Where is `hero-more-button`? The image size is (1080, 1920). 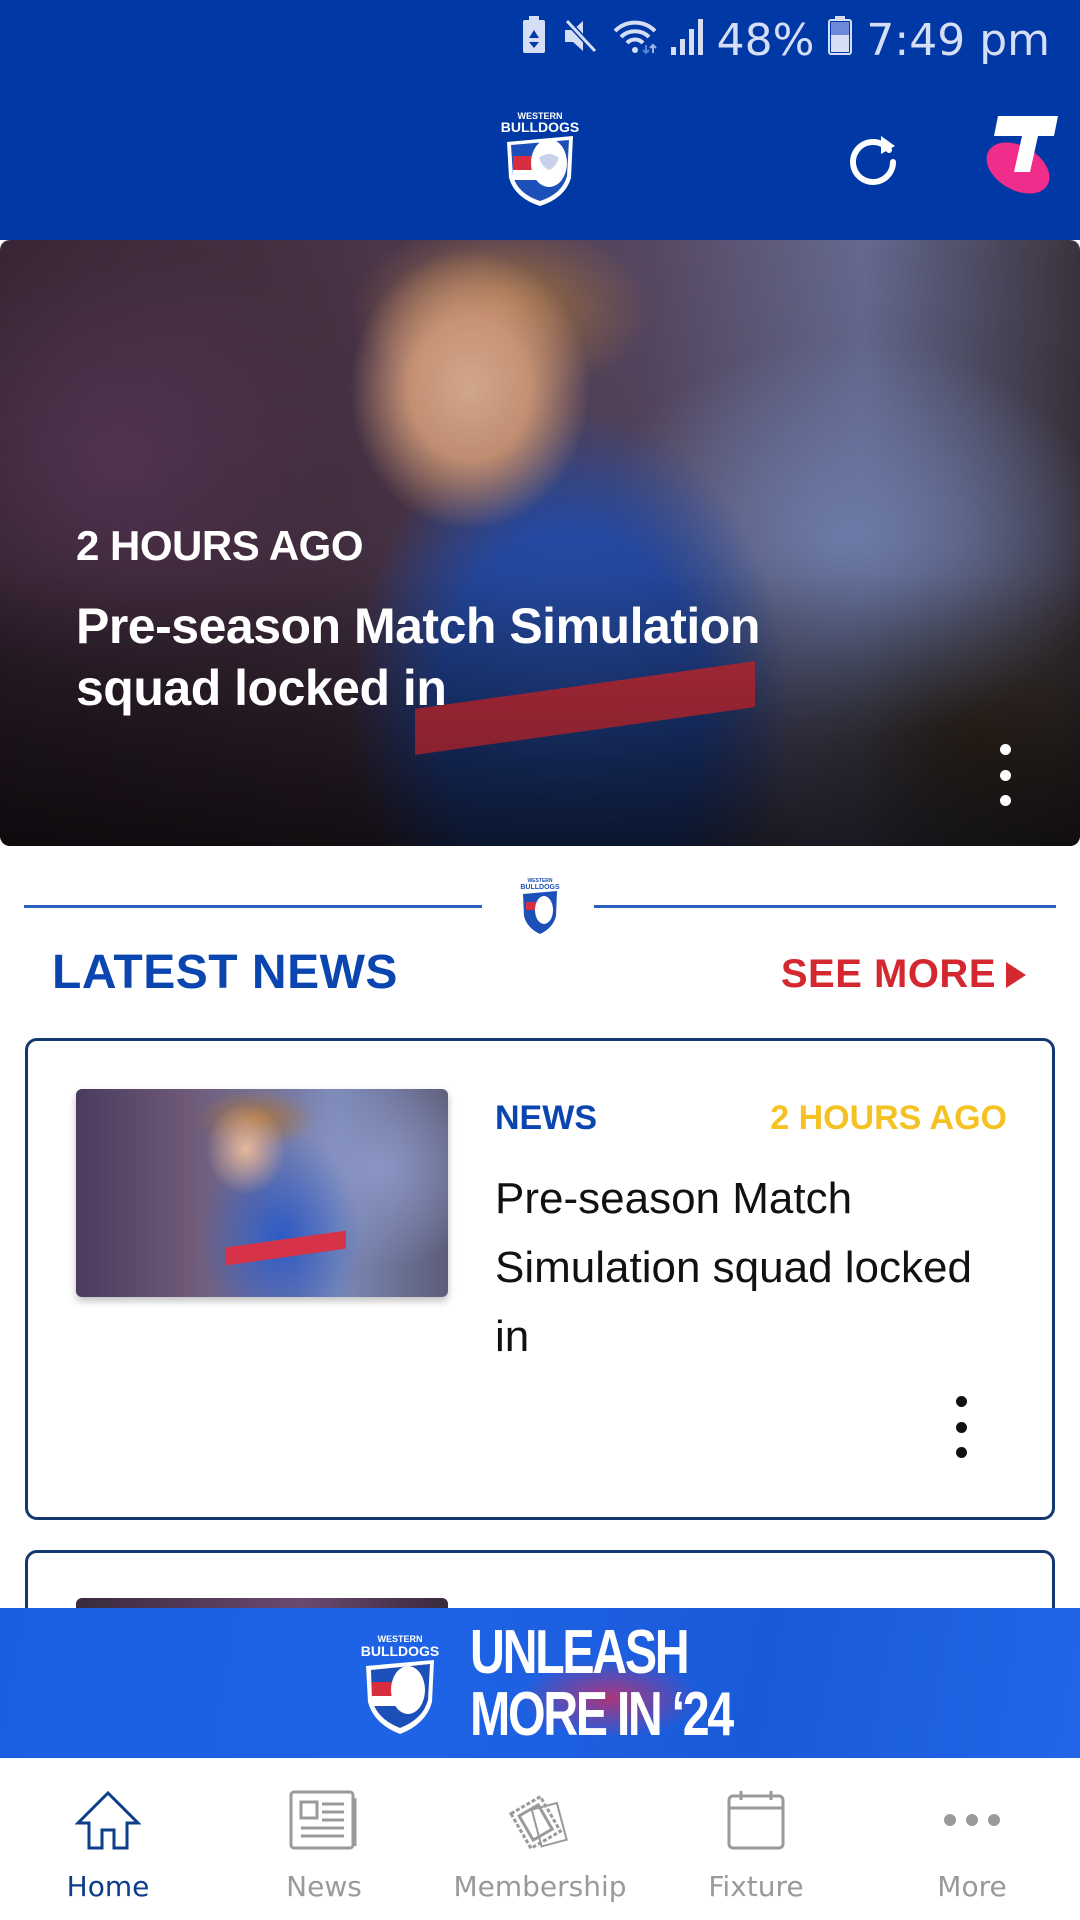 hero-more-button is located at coordinates (1005, 775).